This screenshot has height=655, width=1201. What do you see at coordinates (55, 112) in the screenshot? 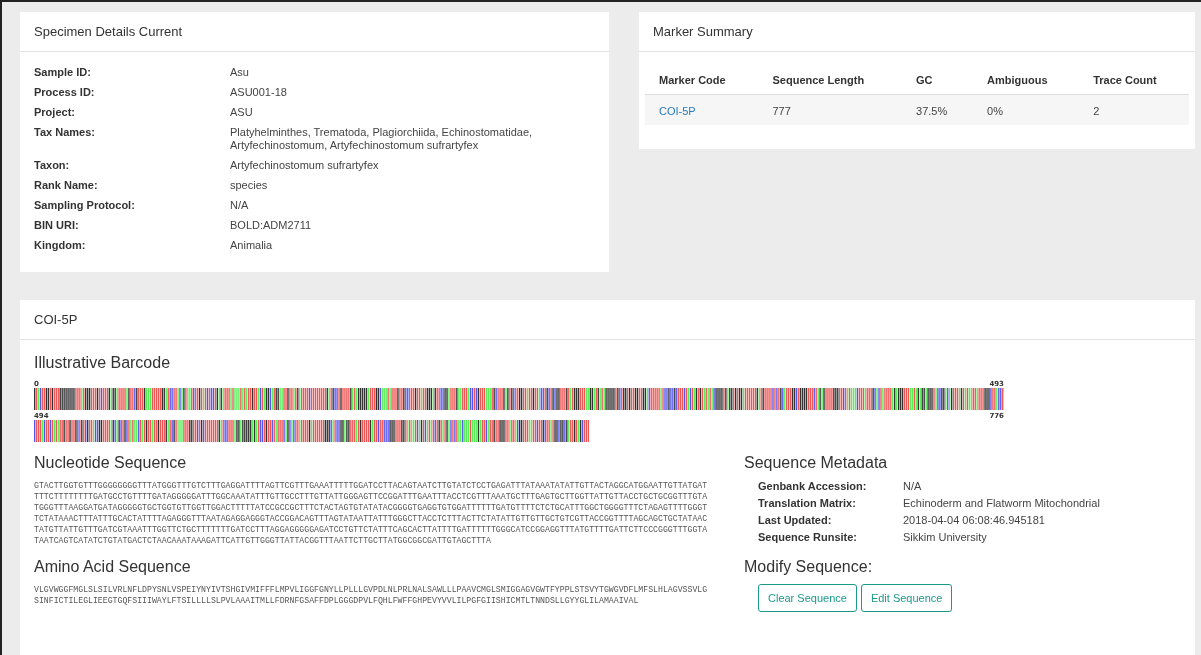
I see `field-label: Project:` at bounding box center [55, 112].